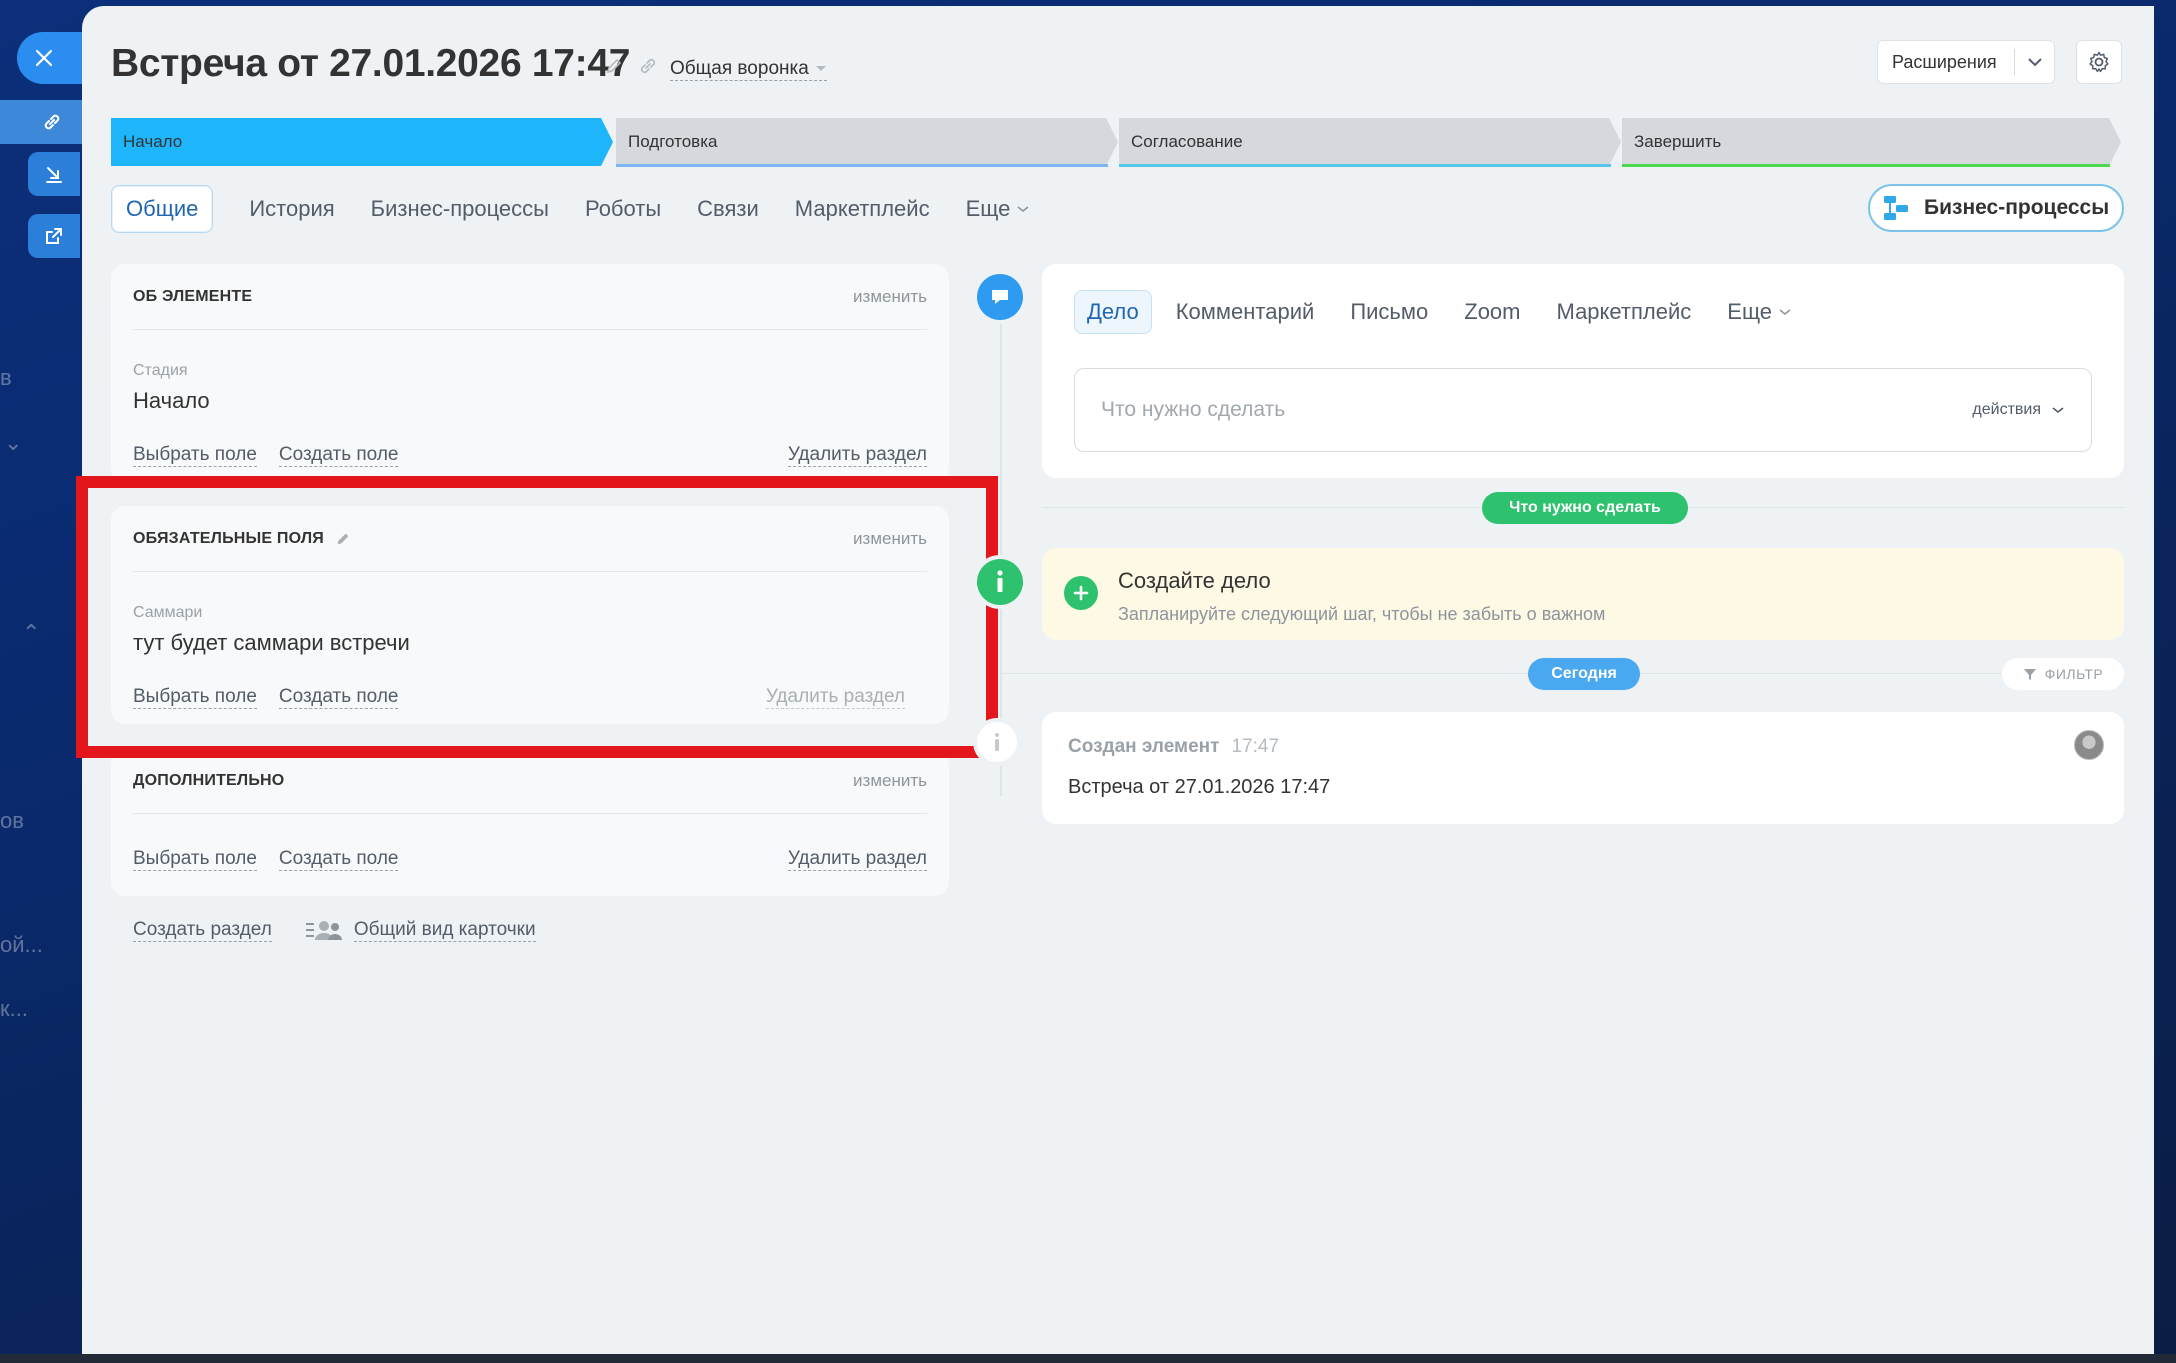 The image size is (2176, 1363). Describe the element at coordinates (1370, 142) in the screenshot. I see `stage-approval: Согласование` at that location.